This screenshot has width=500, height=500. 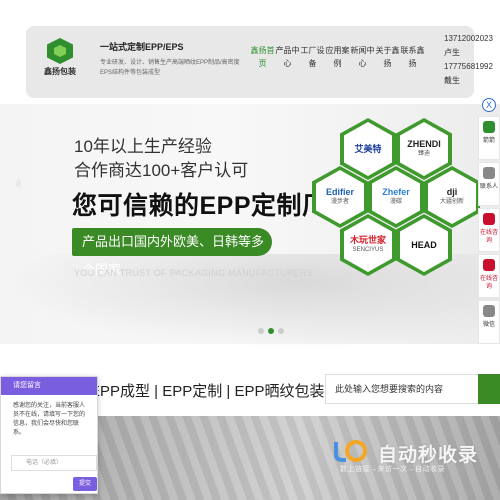 I want to click on phone-1: 13712002023 卢生, so click(x=472, y=46).